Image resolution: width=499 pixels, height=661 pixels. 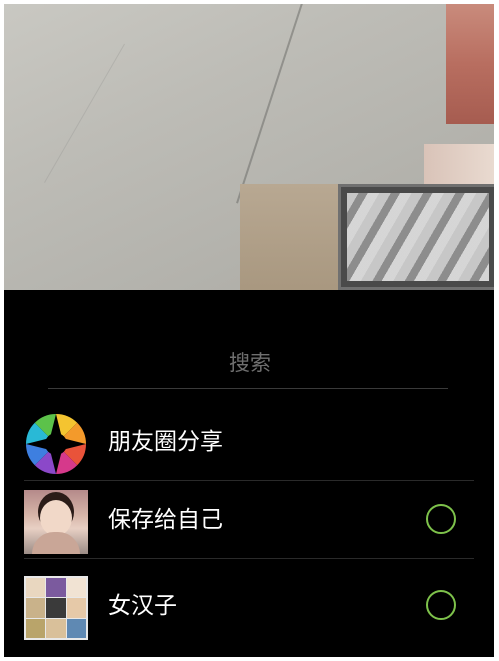 What do you see at coordinates (165, 520) in the screenshot?
I see `list-item-label: 保存给自己` at bounding box center [165, 520].